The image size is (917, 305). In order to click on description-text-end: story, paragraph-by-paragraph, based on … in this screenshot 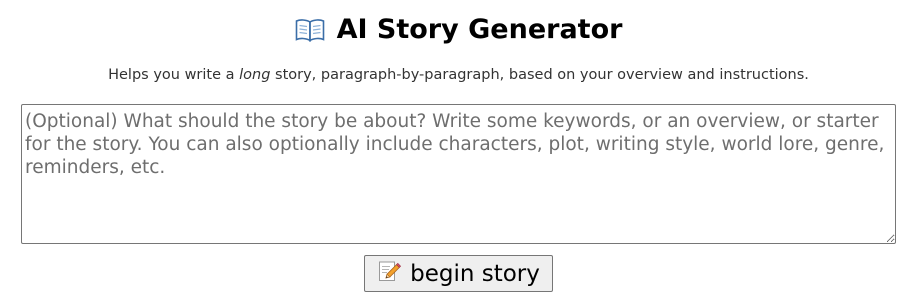, I will do `click(539, 75)`.